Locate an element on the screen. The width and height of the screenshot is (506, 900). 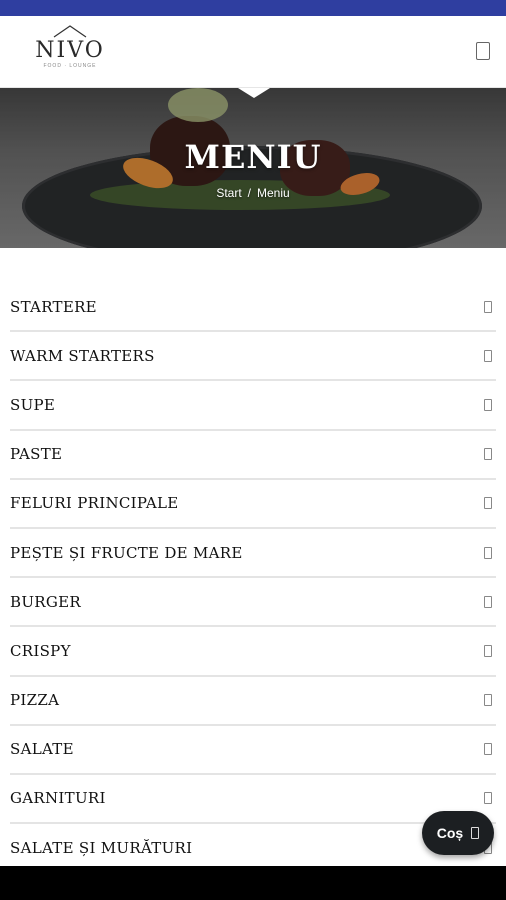
site-header: NIVO FOOD · LOUNGE is located at coordinates (253, 52).